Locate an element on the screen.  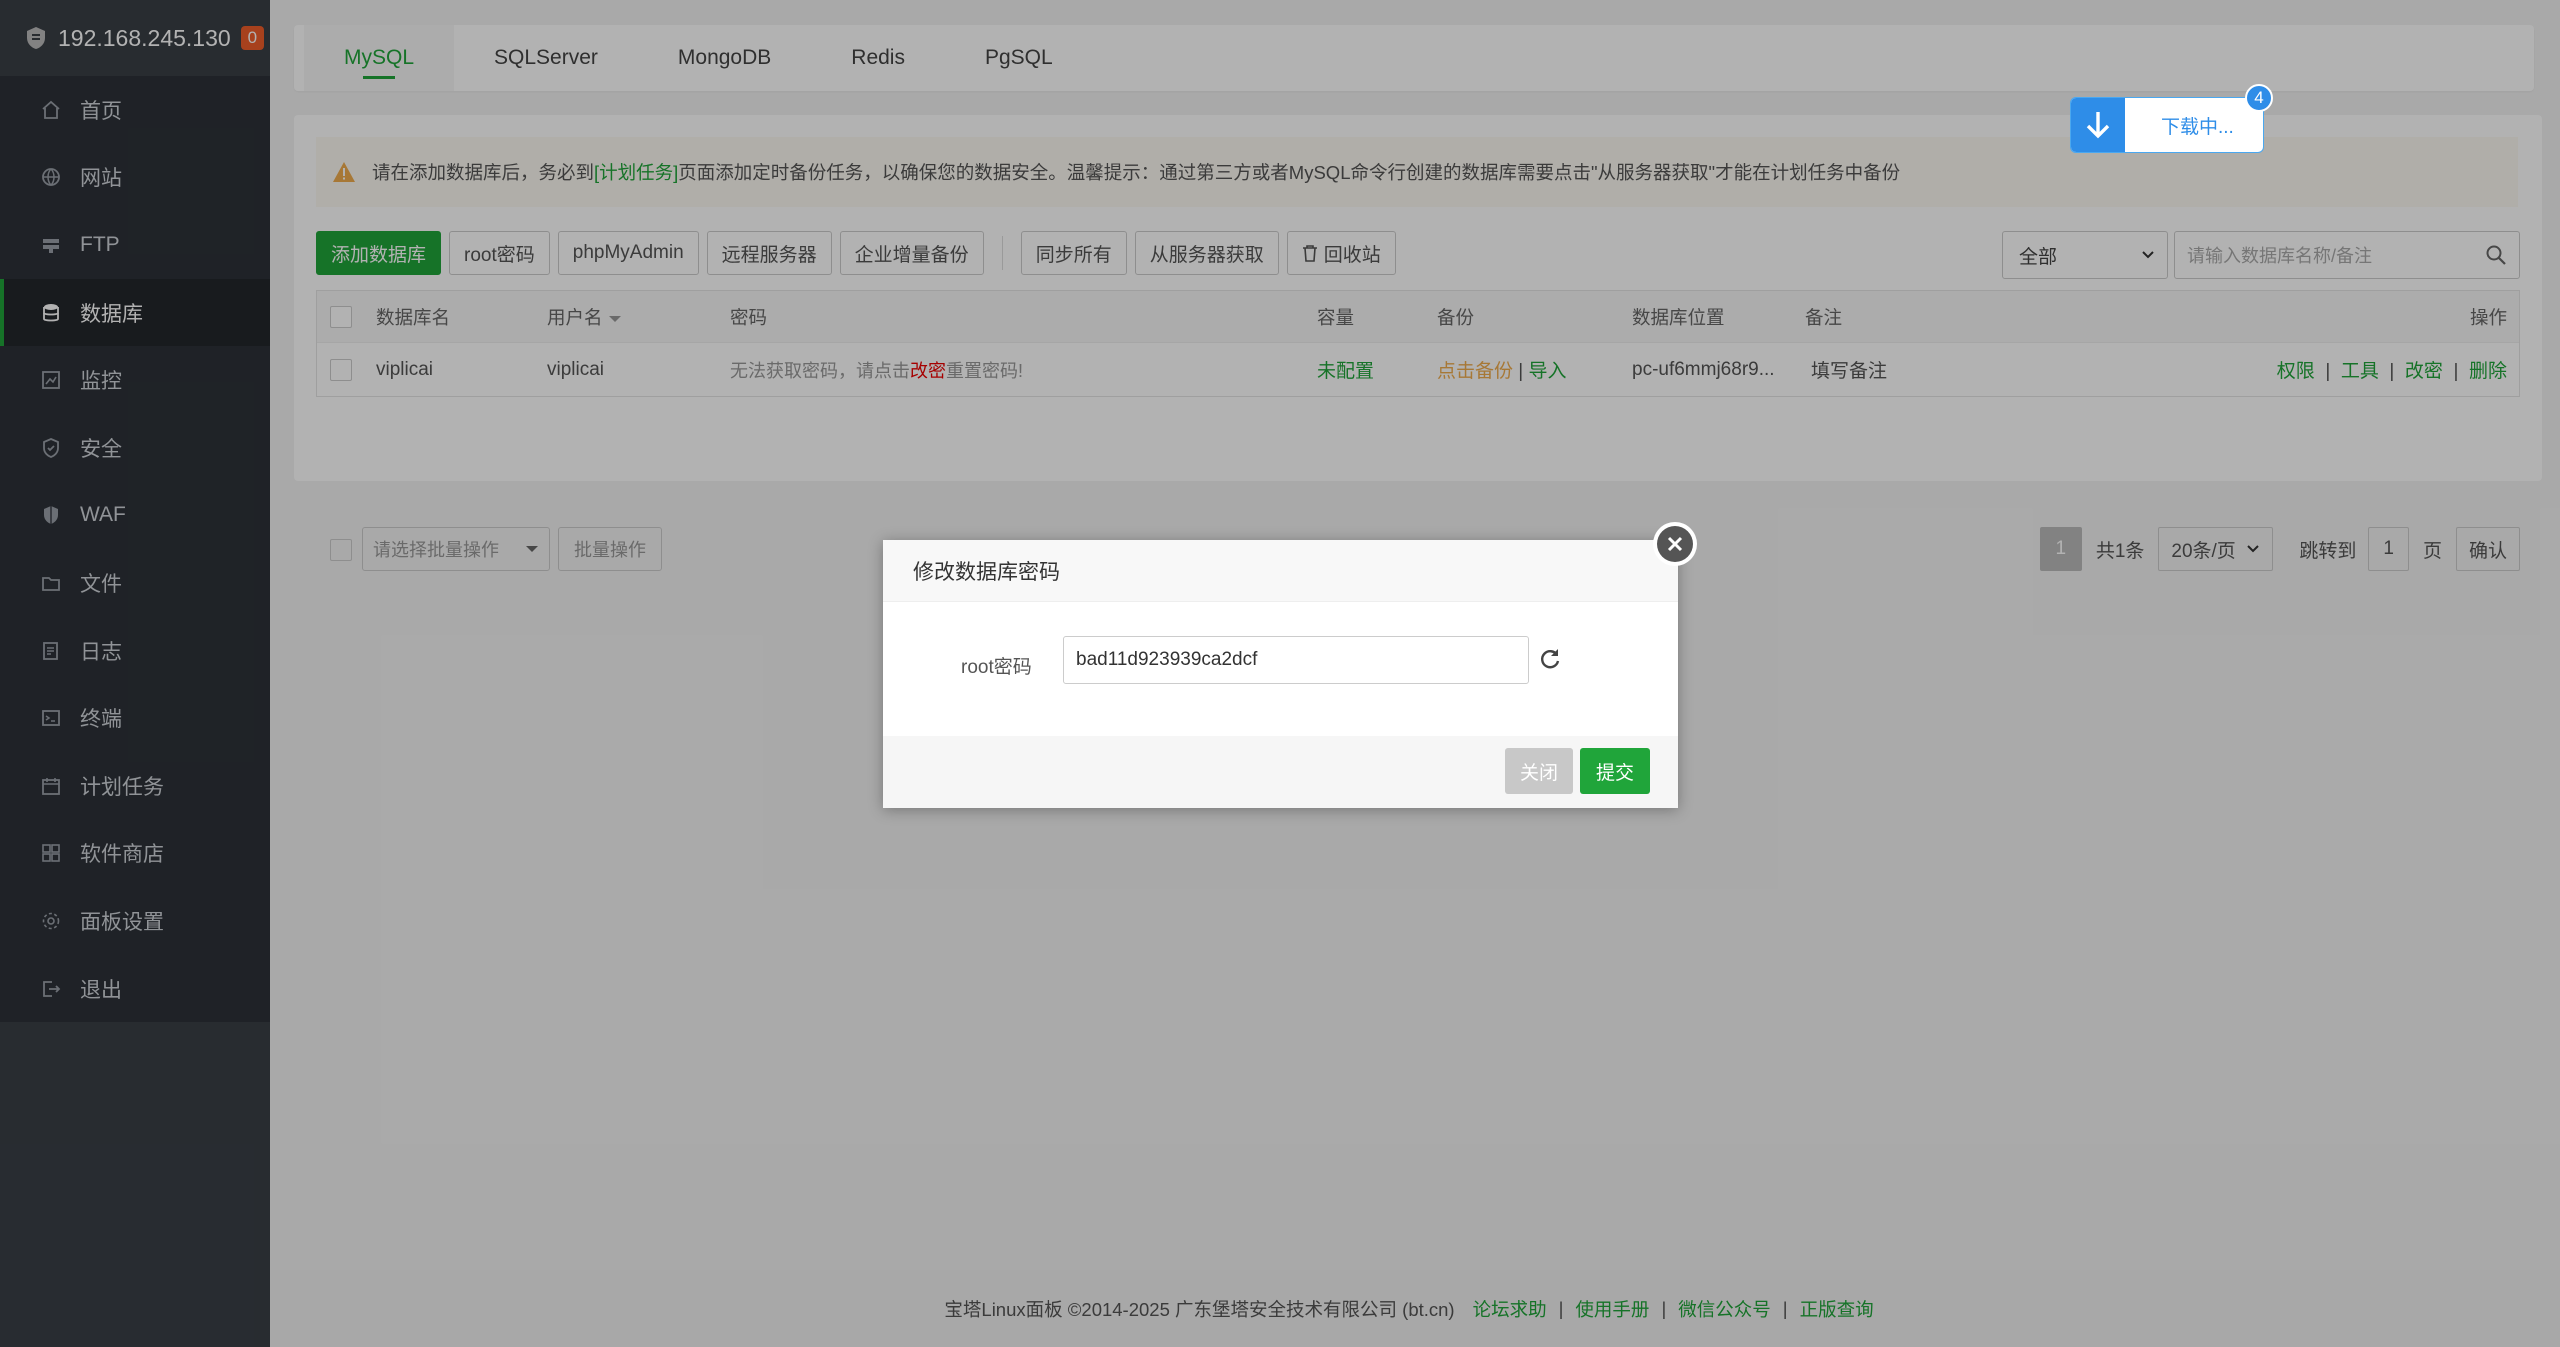
dialog-title: 修改数据库密码 is located at coordinates (1280, 571).